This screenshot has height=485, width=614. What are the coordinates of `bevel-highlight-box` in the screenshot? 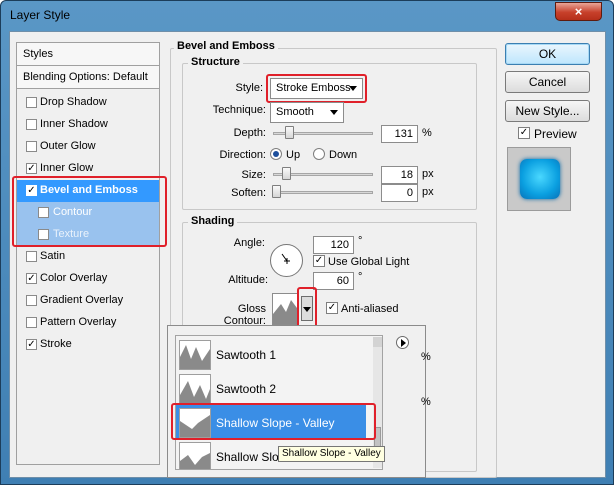 It's located at (89, 211).